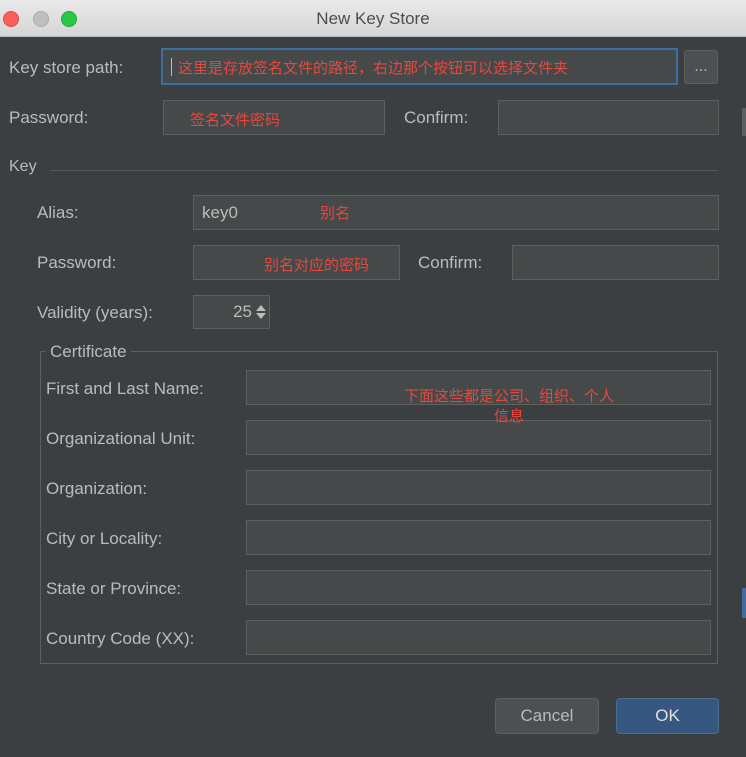 The image size is (746, 757). What do you see at coordinates (88, 352) in the screenshot?
I see `certificate-legend: Certificate` at bounding box center [88, 352].